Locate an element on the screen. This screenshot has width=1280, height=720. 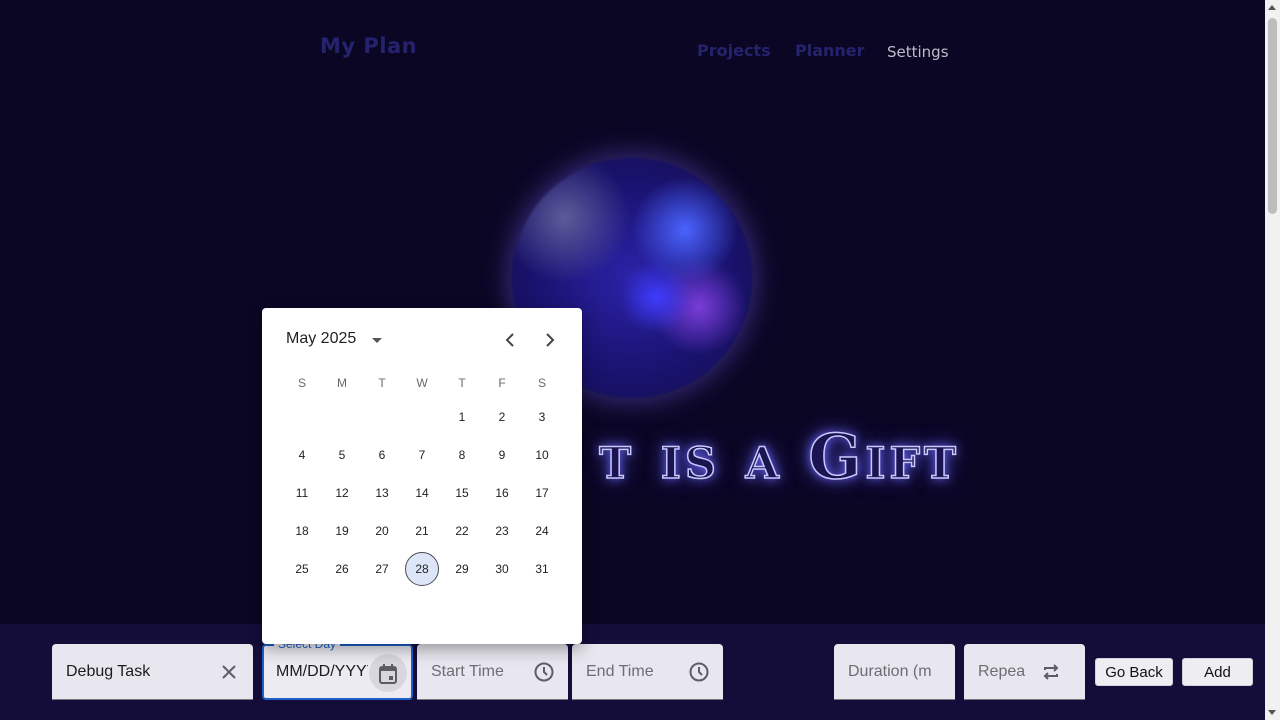
calendar-day: 6 is located at coordinates (382, 455).